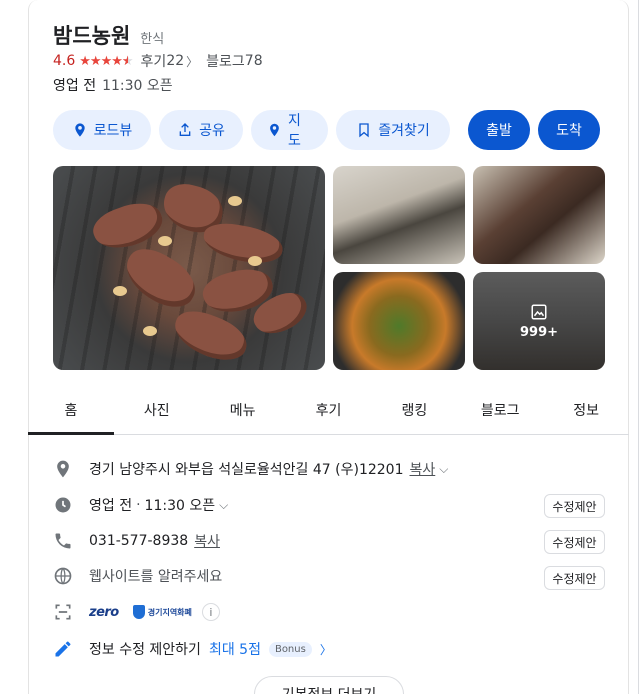 The width and height of the screenshot is (642, 694). Describe the element at coordinates (329, 685) in the screenshot. I see `more-basic-info-button: 기본정보 더보기` at that location.